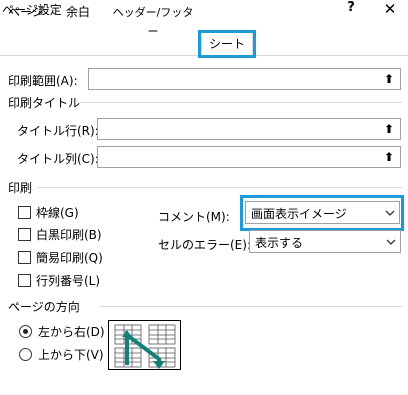  Describe the element at coordinates (204, 245) in the screenshot. I see `cell-errors-label: セルのエラー(E):` at that location.